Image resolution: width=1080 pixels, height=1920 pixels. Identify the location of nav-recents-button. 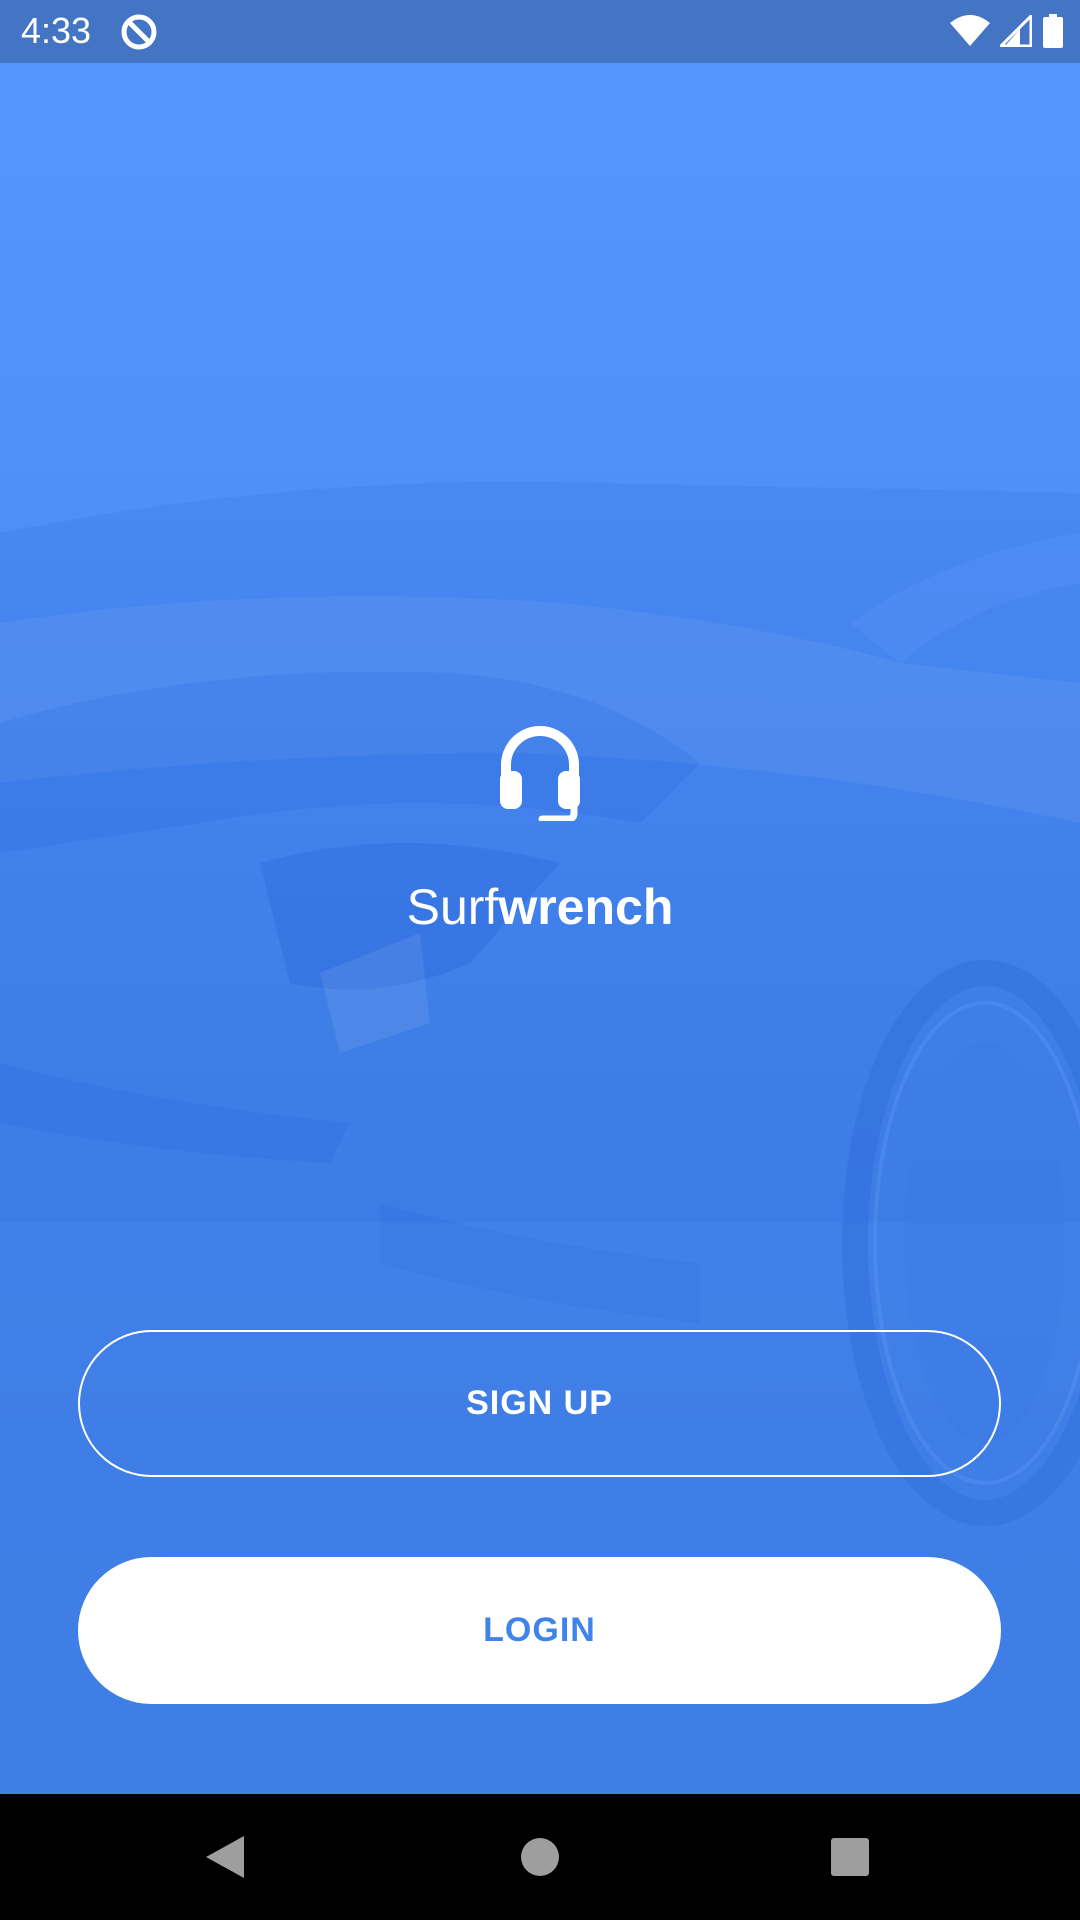
(850, 1857).